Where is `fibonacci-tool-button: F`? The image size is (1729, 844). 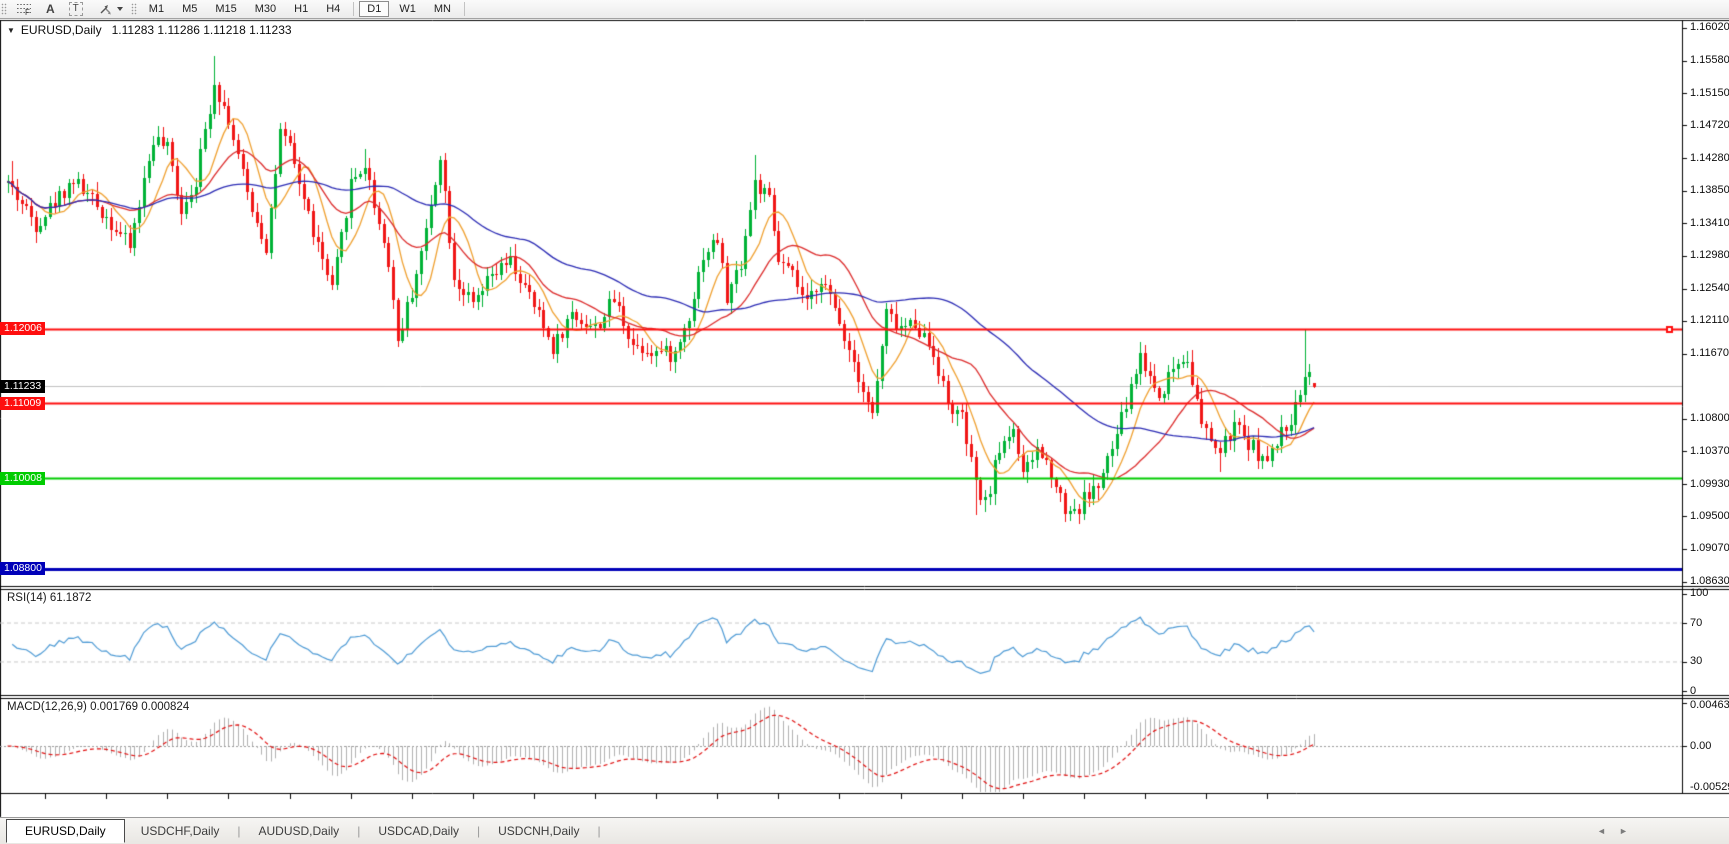 fibonacci-tool-button: F is located at coordinates (24, 9).